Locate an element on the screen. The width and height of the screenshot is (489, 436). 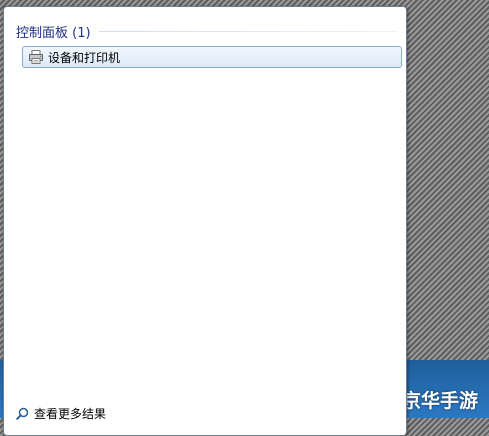
control-panel-group-header: 控制面板 (1) is located at coordinates (207, 31).